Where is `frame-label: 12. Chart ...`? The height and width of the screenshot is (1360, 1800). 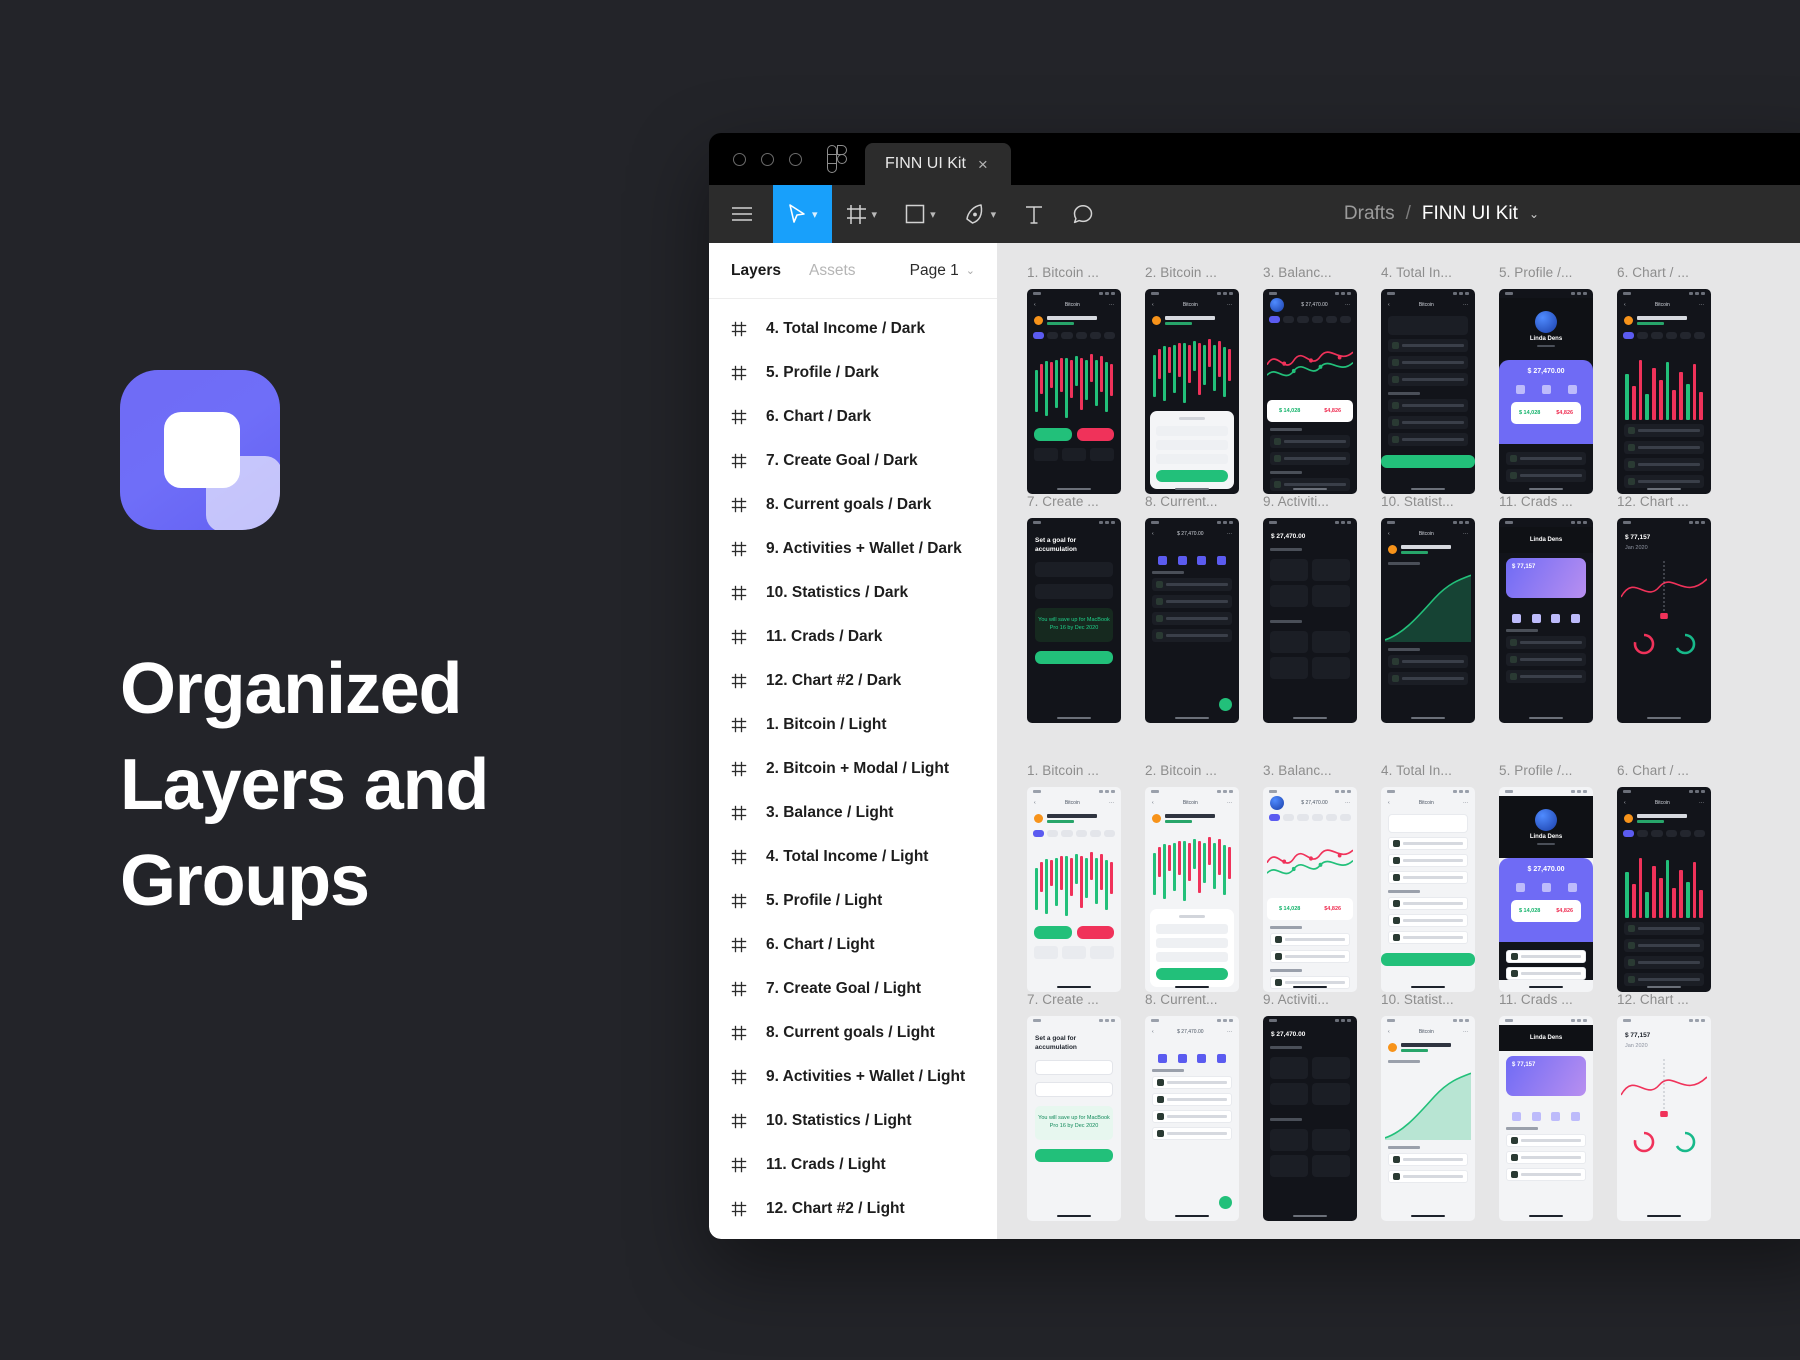 frame-label: 12. Chart ... is located at coordinates (1676, 506).